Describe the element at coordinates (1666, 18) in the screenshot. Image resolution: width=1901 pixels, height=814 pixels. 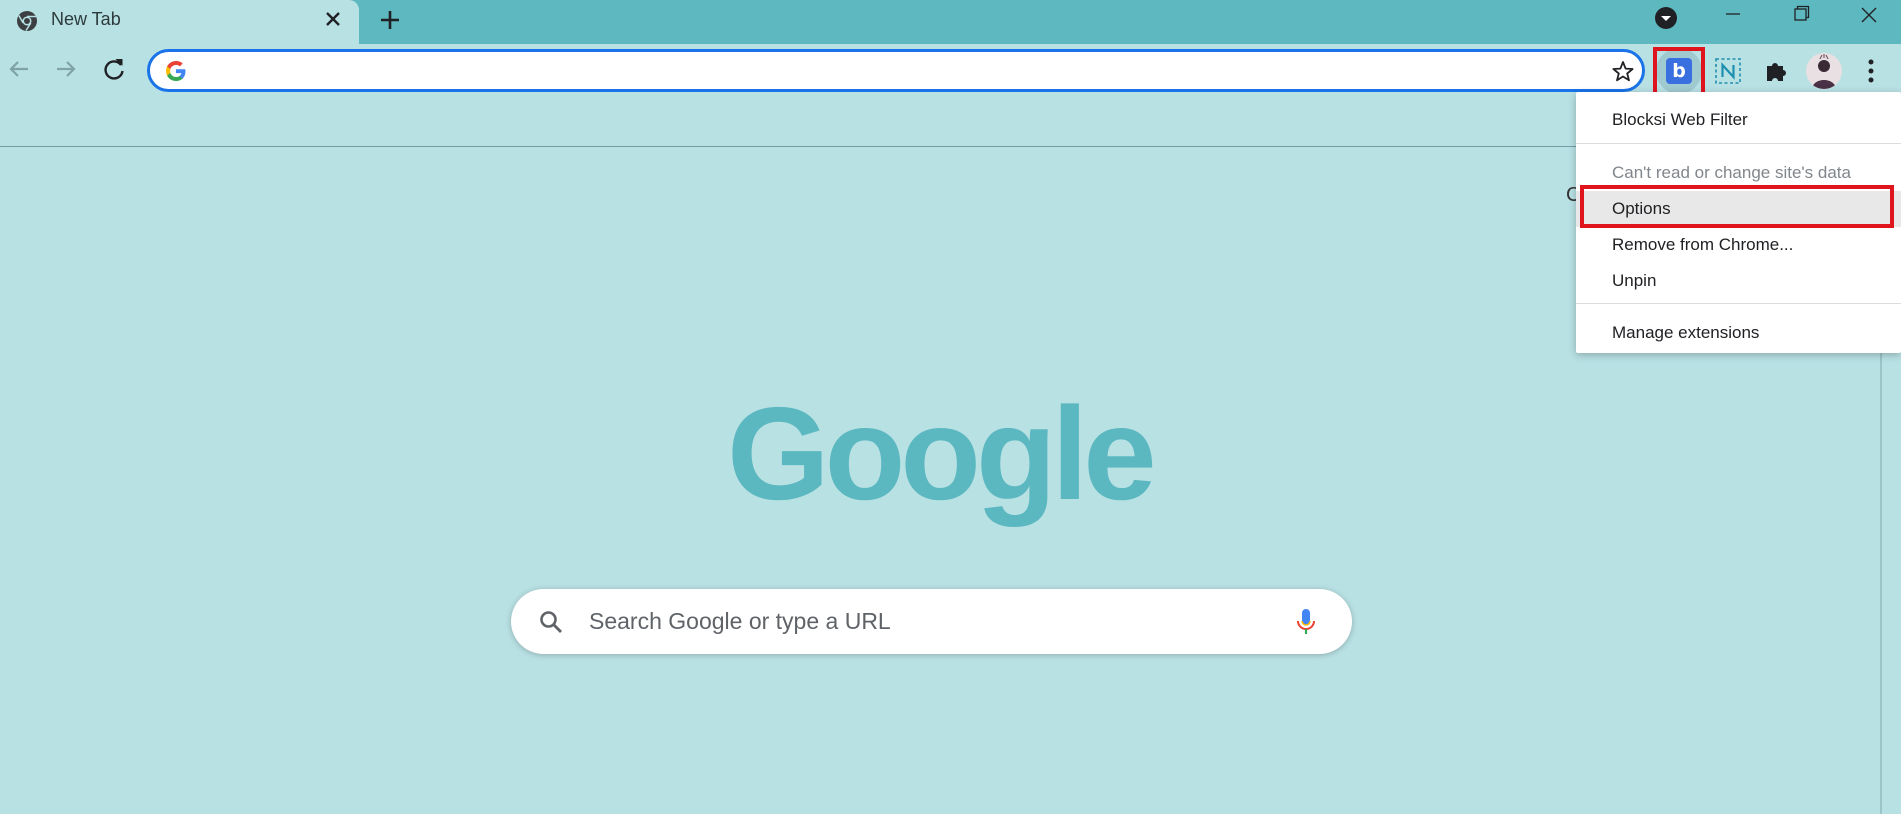
I see `tab-search-icon` at that location.